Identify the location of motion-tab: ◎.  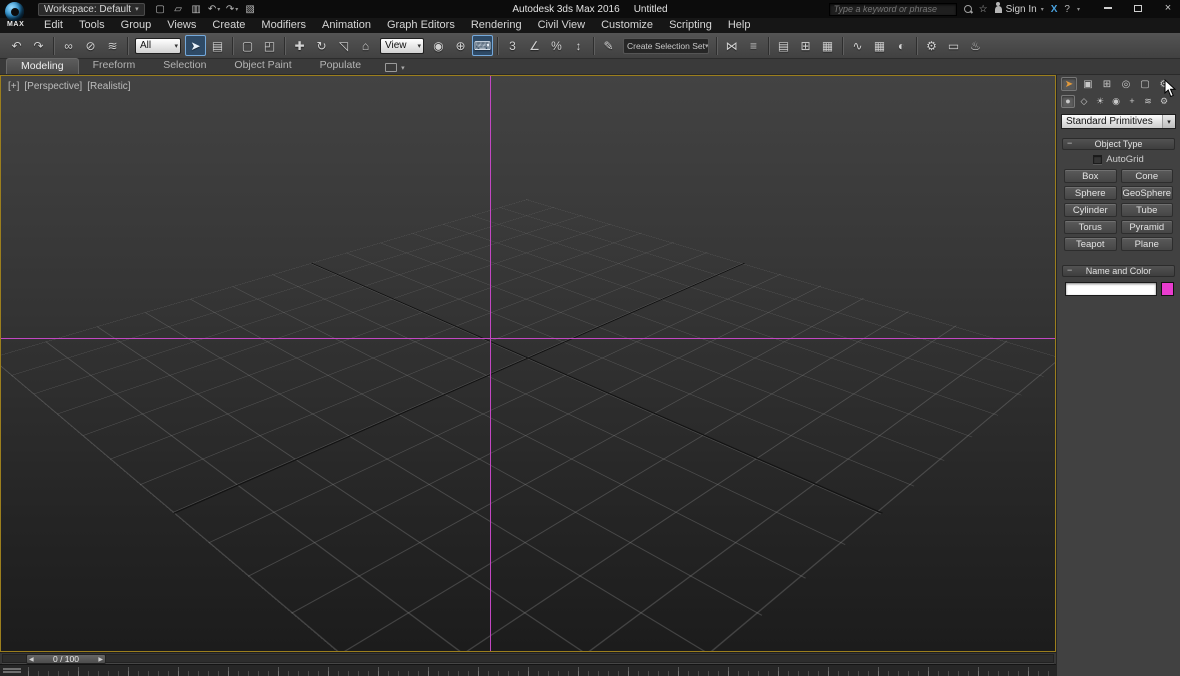
(1126, 84).